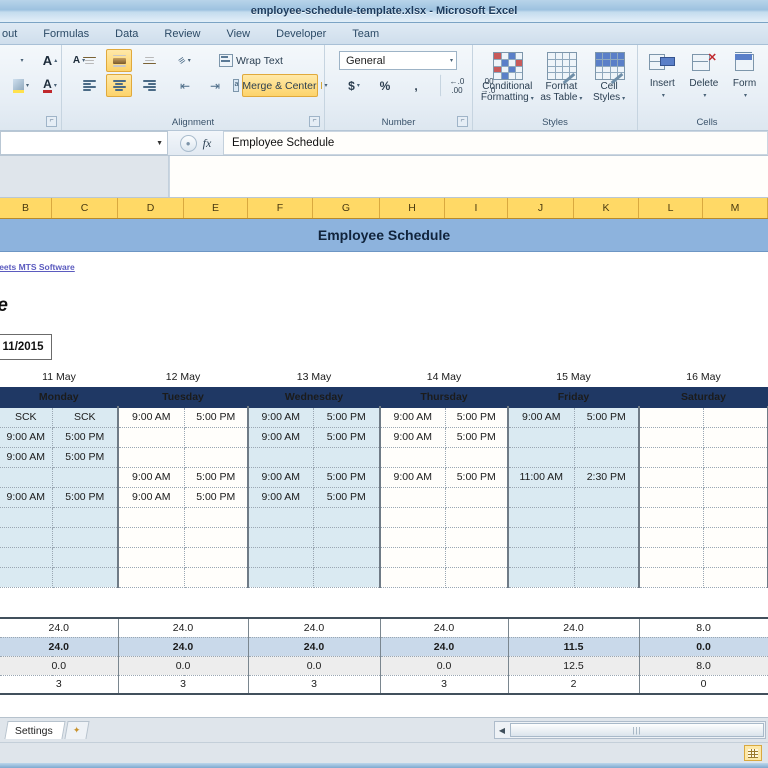 Image resolution: width=768 pixels, height=768 pixels. What do you see at coordinates (541, 208) in the screenshot?
I see `column-header-J: J` at bounding box center [541, 208].